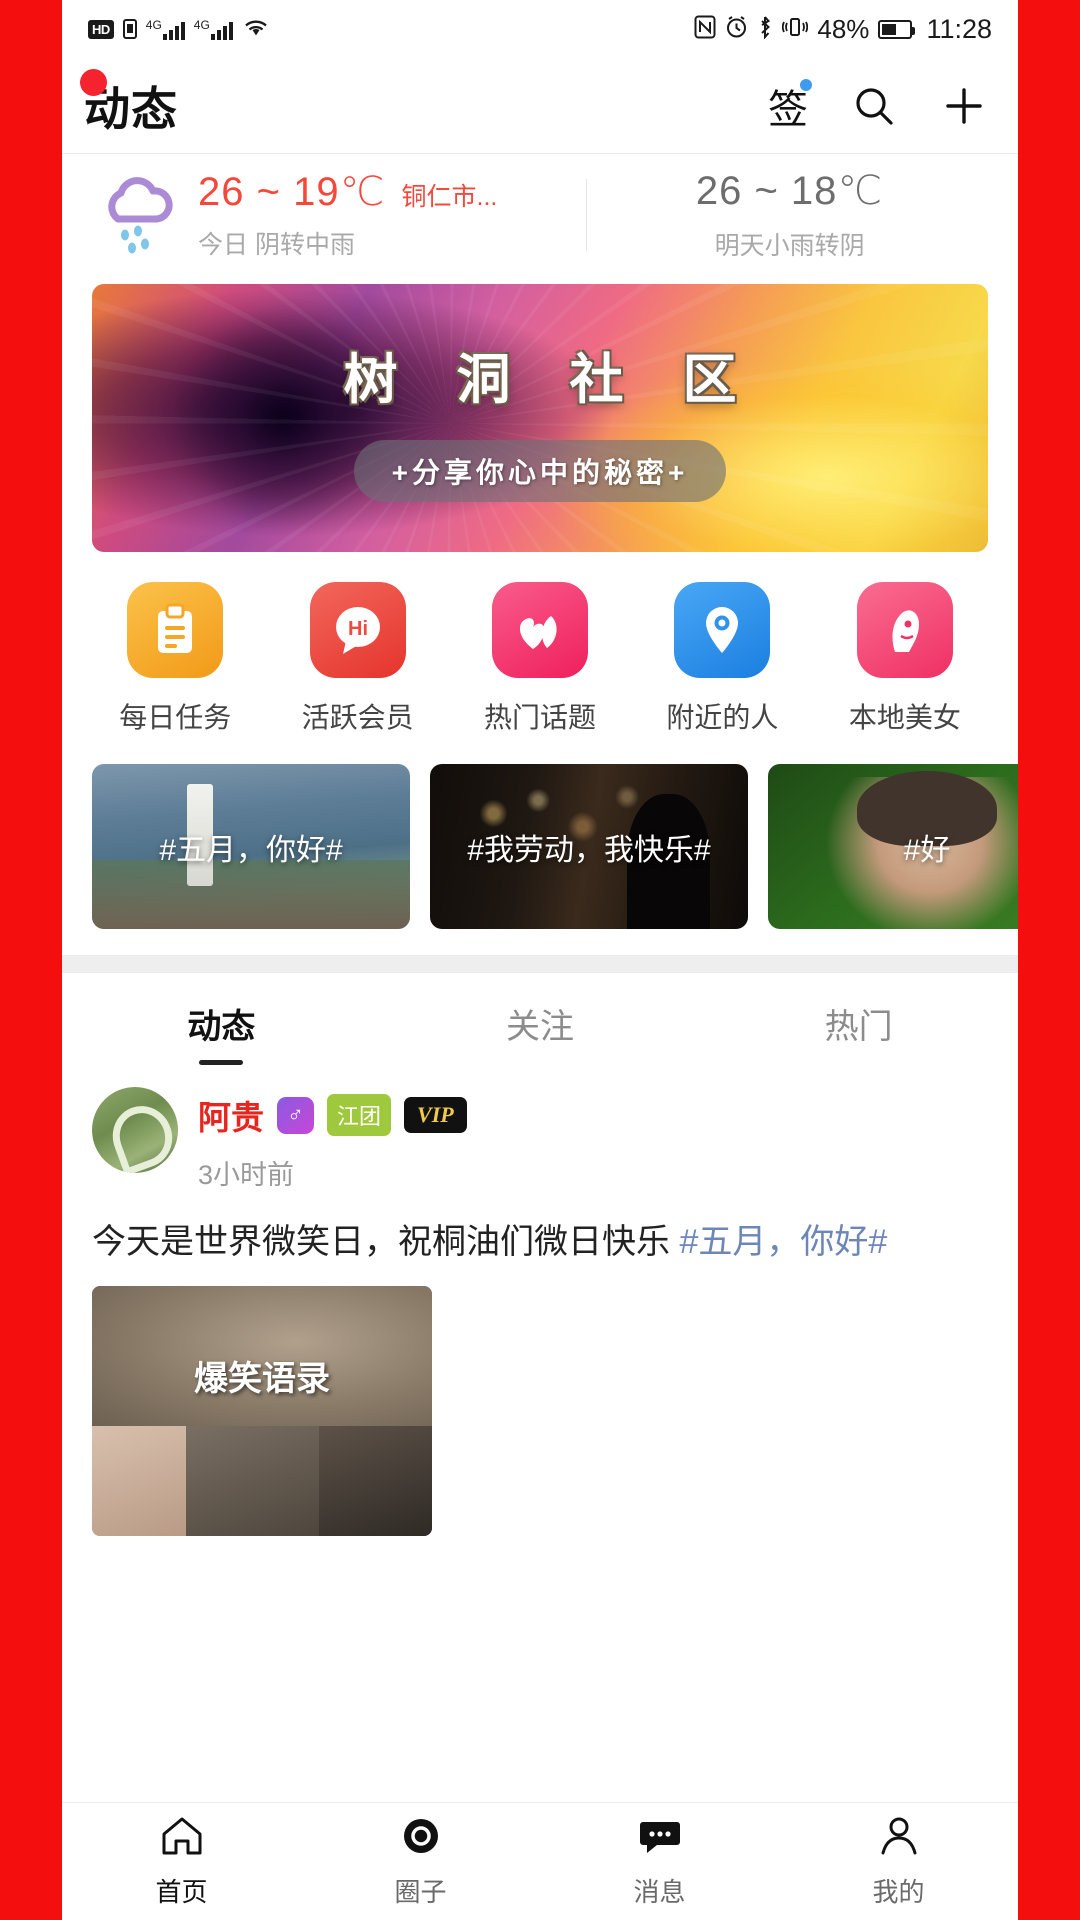 The image size is (1080, 1920). I want to click on title-badge-dot, so click(93, 82).